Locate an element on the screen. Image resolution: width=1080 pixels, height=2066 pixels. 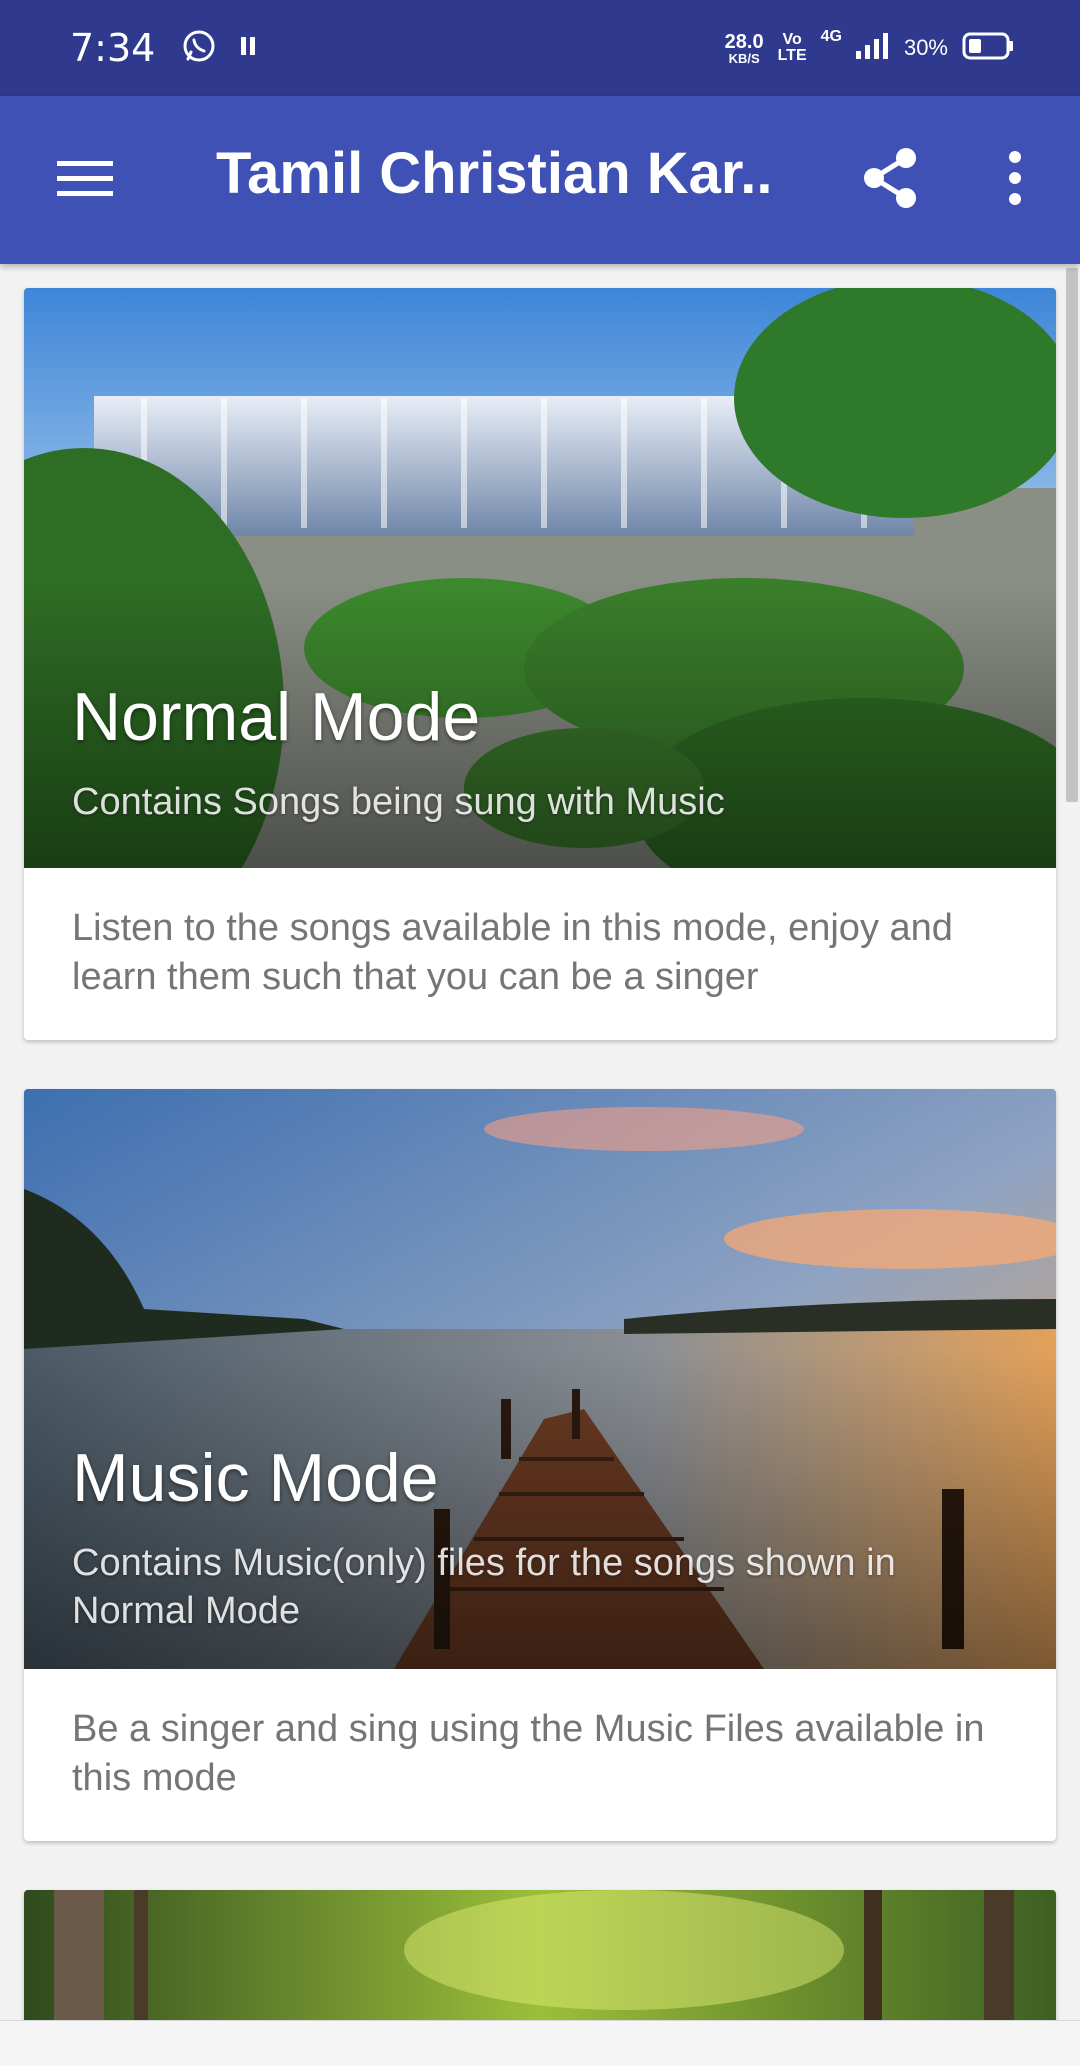
network-speed: 28.0 KB/S is located at coordinates (744, 48).